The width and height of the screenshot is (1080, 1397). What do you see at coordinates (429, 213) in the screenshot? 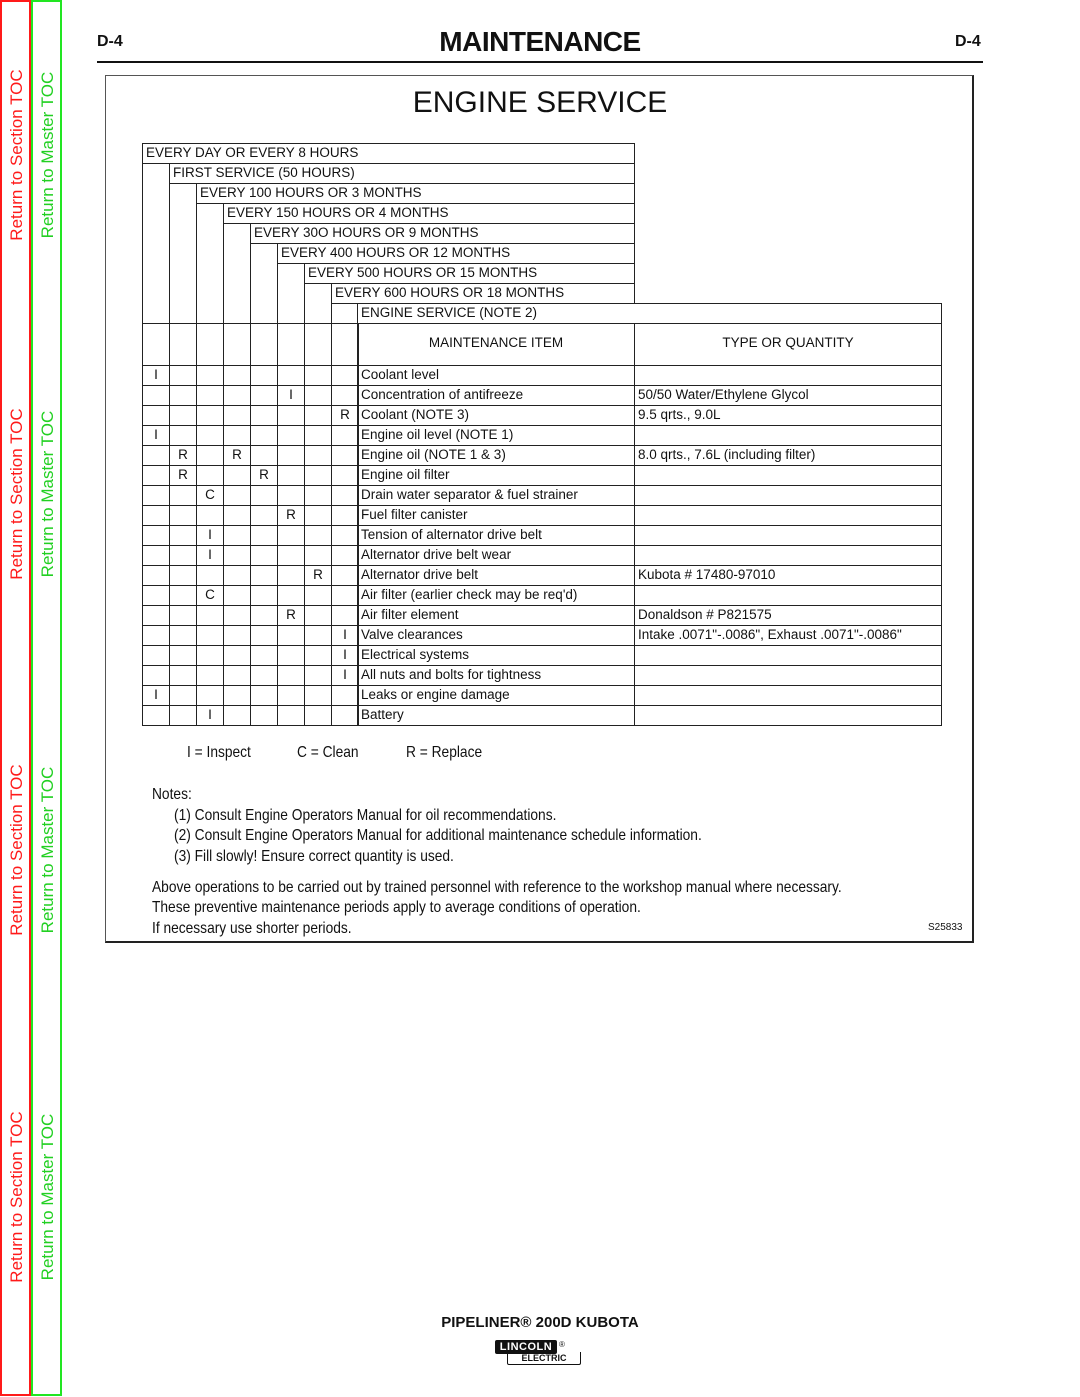
I see `interval-header: EVERY 150 HOURS OR 4 MONTHS` at bounding box center [429, 213].